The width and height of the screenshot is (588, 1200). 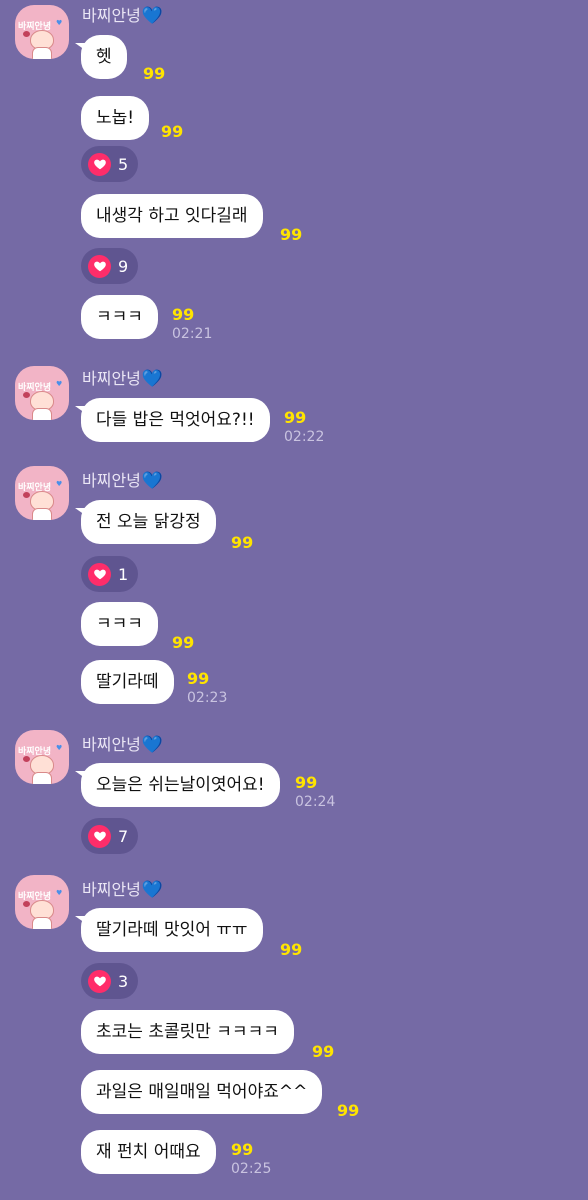 What do you see at coordinates (192, 334) in the screenshot?
I see `message-time: 02:21` at bounding box center [192, 334].